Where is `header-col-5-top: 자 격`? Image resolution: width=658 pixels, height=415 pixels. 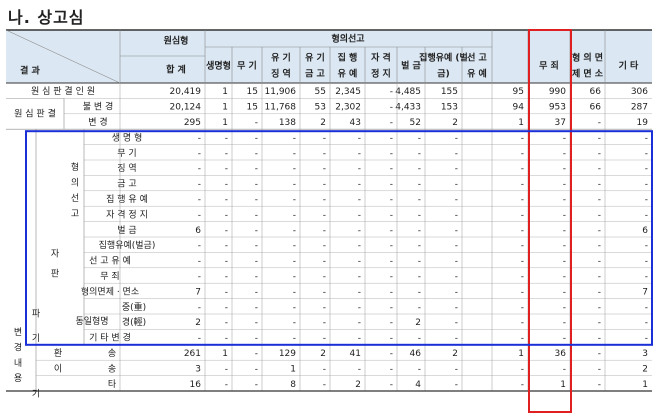 header-col-5-top: 자 격 is located at coordinates (381, 58).